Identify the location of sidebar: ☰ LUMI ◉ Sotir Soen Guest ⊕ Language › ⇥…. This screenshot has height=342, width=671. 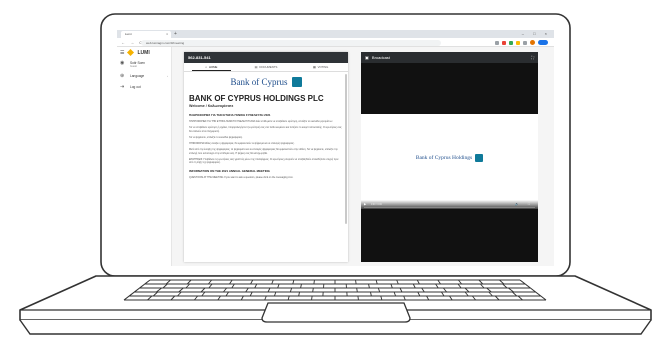
(144, 156).